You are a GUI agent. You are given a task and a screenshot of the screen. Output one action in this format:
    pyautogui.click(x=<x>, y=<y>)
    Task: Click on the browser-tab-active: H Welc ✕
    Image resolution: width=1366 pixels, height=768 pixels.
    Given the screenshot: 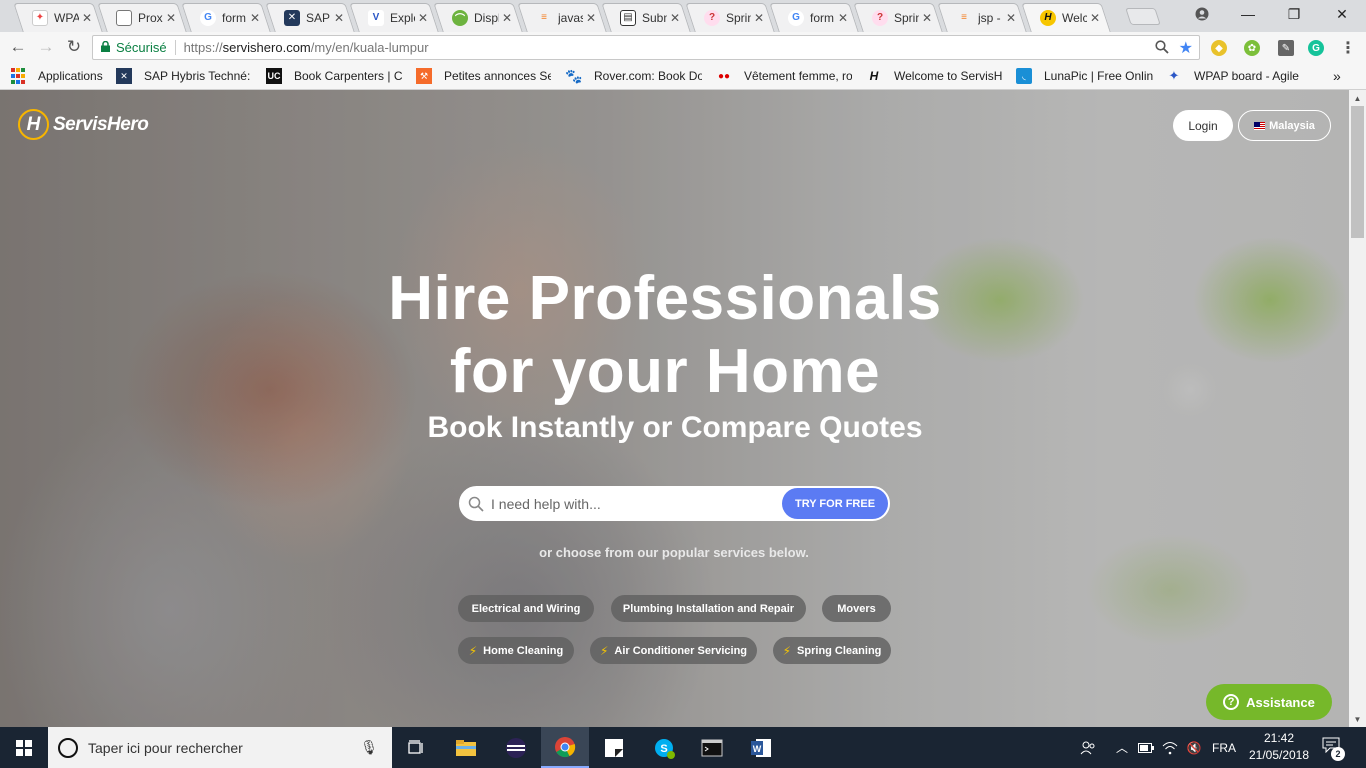 What is the action you would take?
    pyautogui.click(x=1064, y=17)
    